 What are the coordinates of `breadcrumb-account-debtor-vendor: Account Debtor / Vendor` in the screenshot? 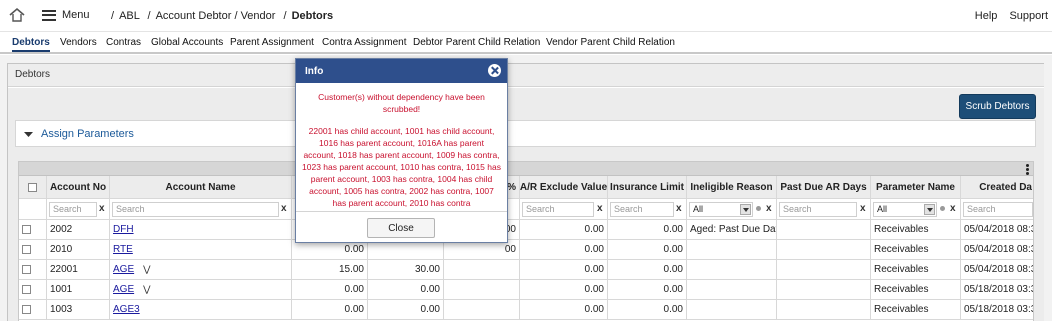 It's located at (216, 16).